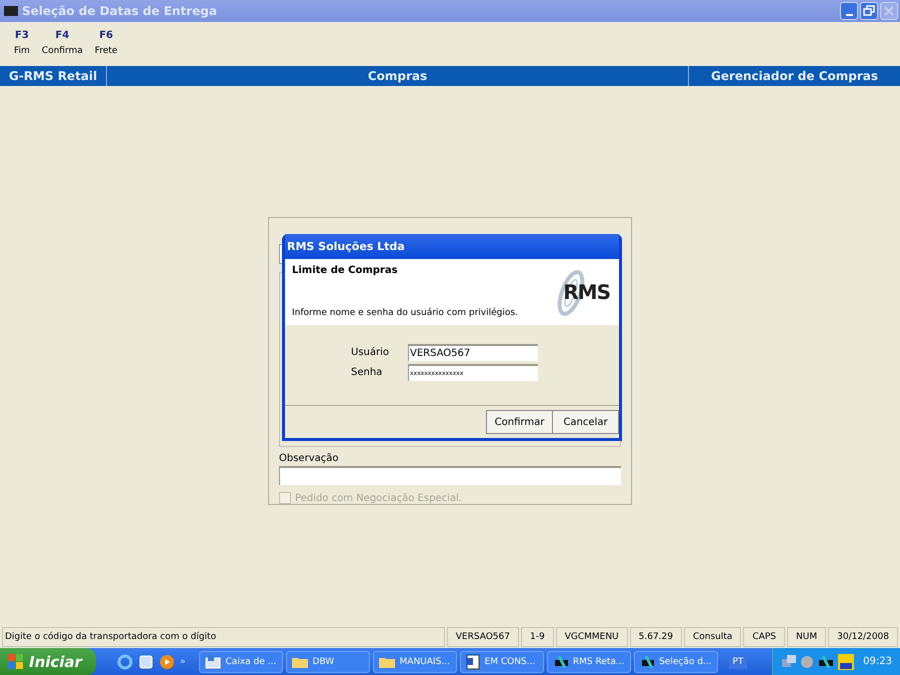  I want to click on observation-field, so click(450, 476).